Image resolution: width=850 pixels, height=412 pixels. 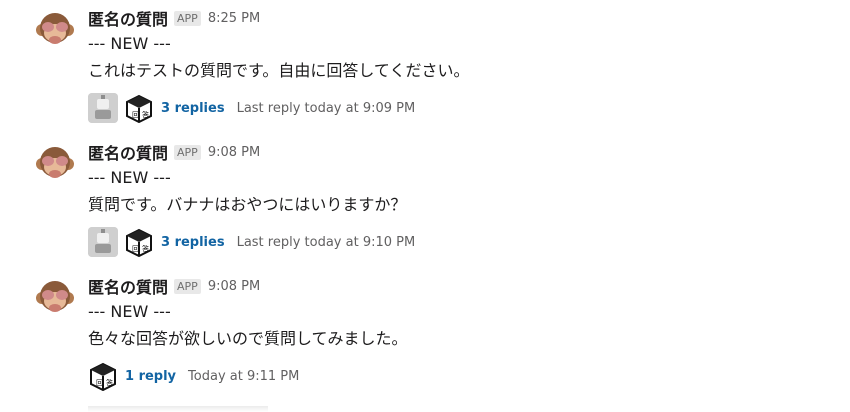 What do you see at coordinates (234, 18) in the screenshot?
I see `timestamp: 8:25 PM` at bounding box center [234, 18].